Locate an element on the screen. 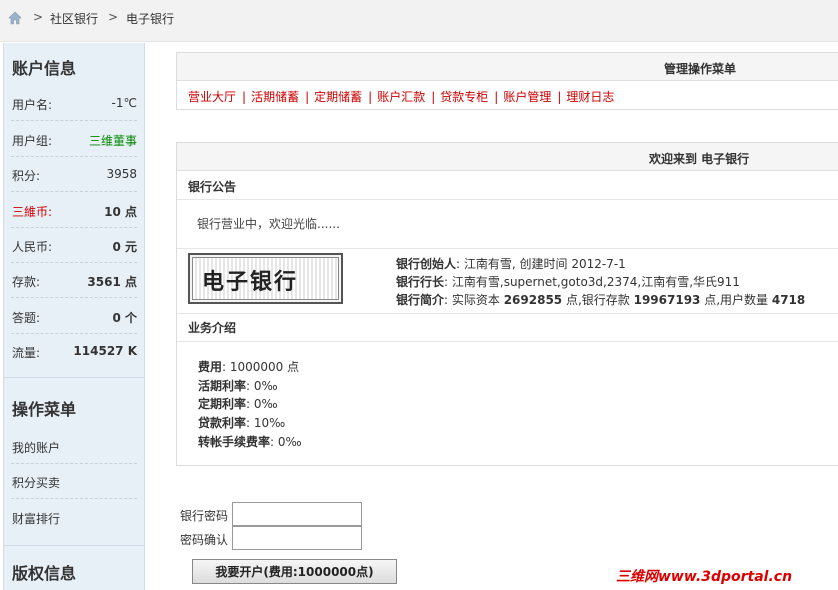  account-row-points: 积分: 3958 is located at coordinates (74, 174).